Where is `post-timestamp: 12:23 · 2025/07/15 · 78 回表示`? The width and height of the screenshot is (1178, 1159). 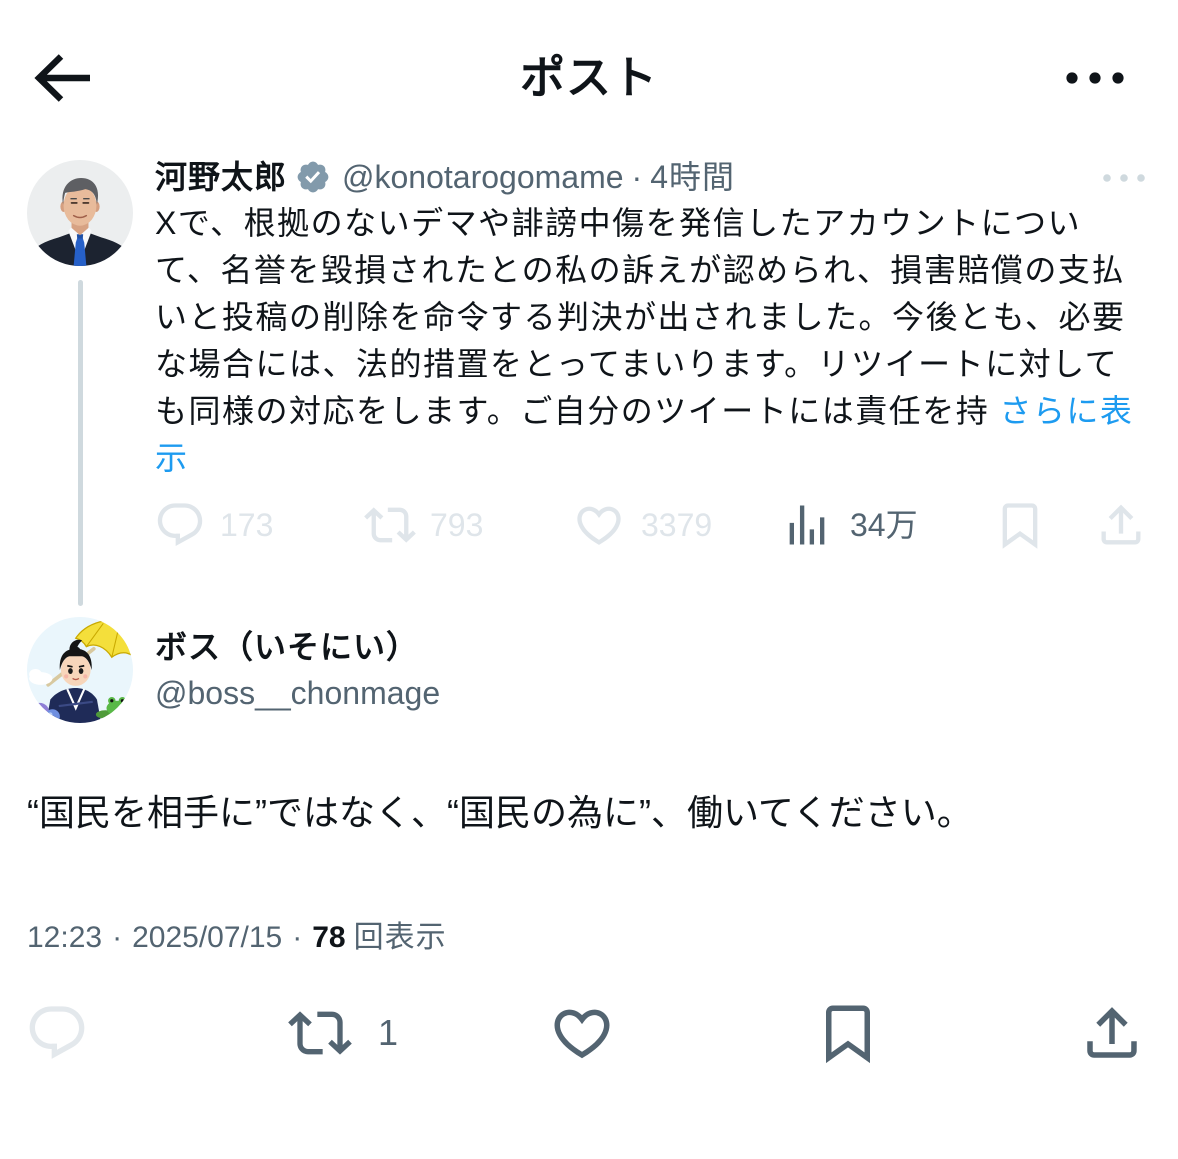 post-timestamp: 12:23 · 2025/07/15 · 78 回表示 is located at coordinates (237, 938).